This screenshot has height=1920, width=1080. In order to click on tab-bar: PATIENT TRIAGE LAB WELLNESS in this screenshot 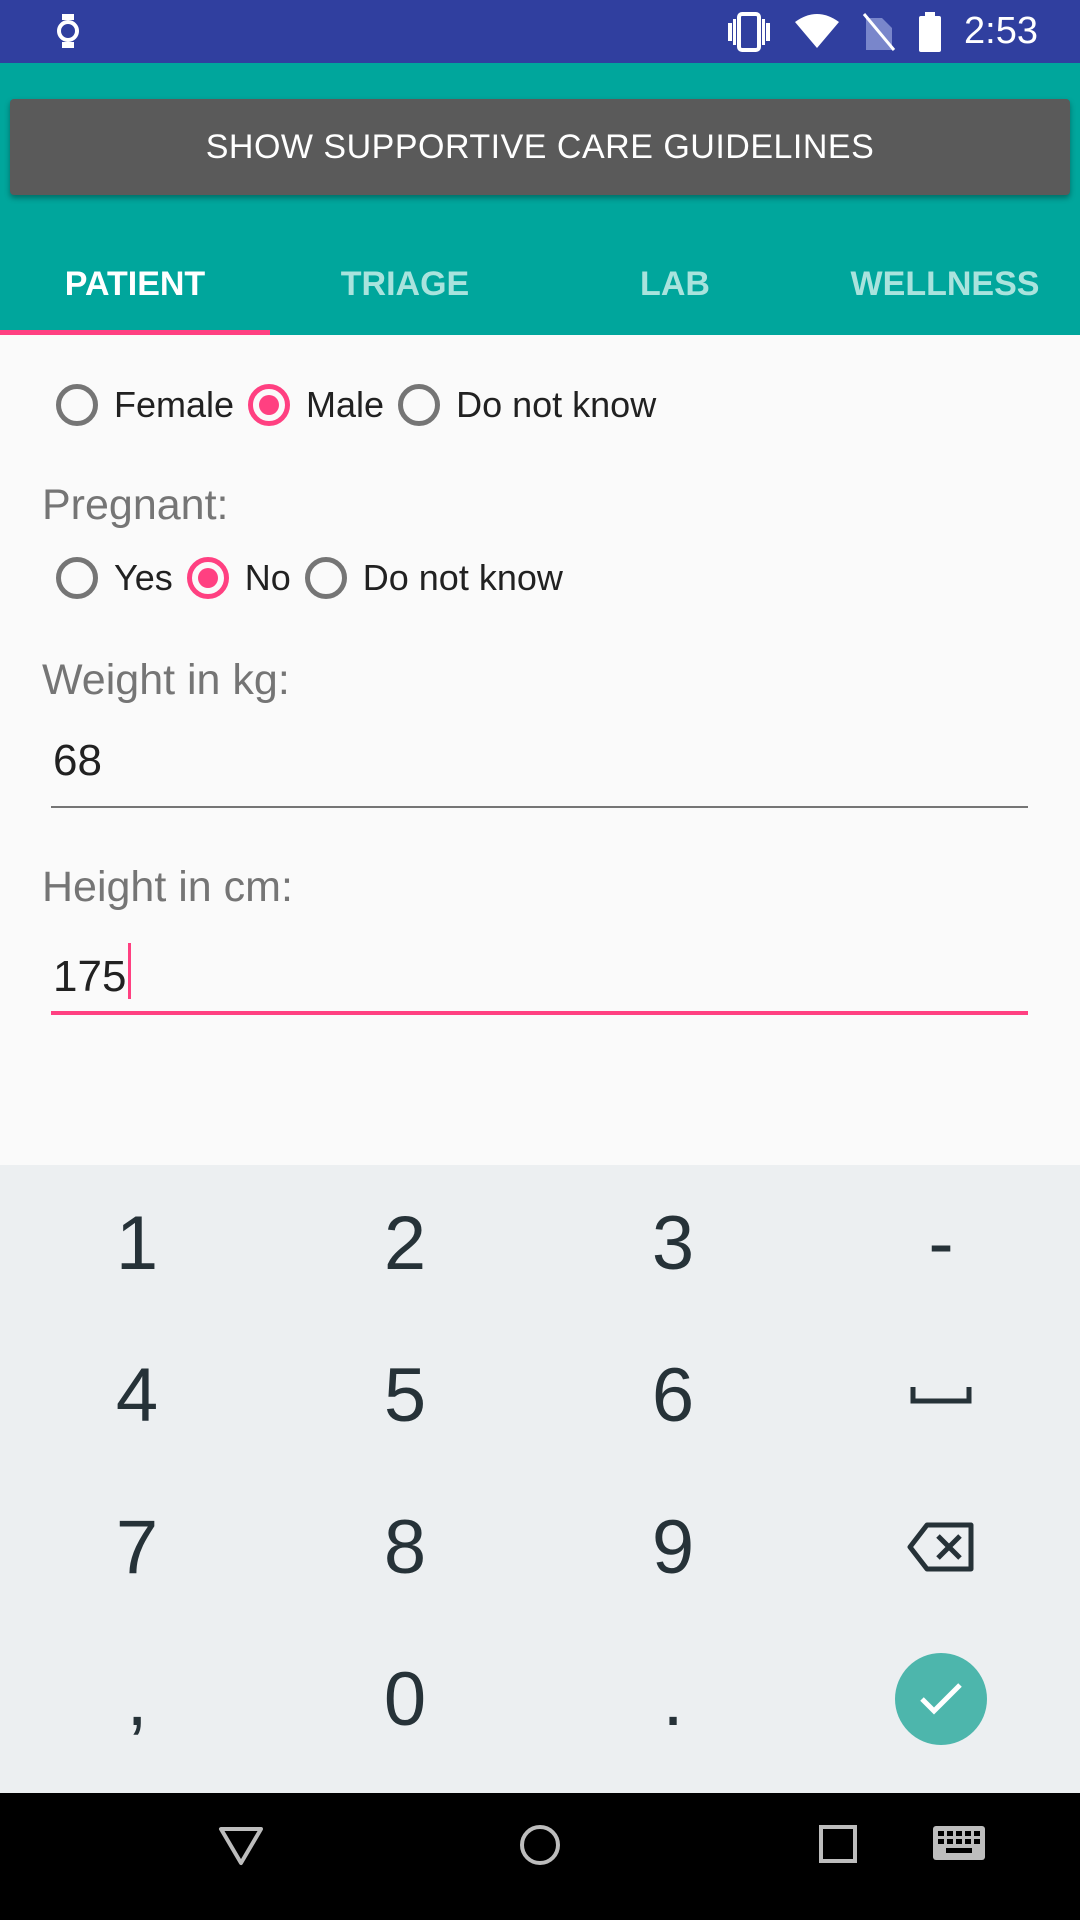, I will do `click(540, 284)`.